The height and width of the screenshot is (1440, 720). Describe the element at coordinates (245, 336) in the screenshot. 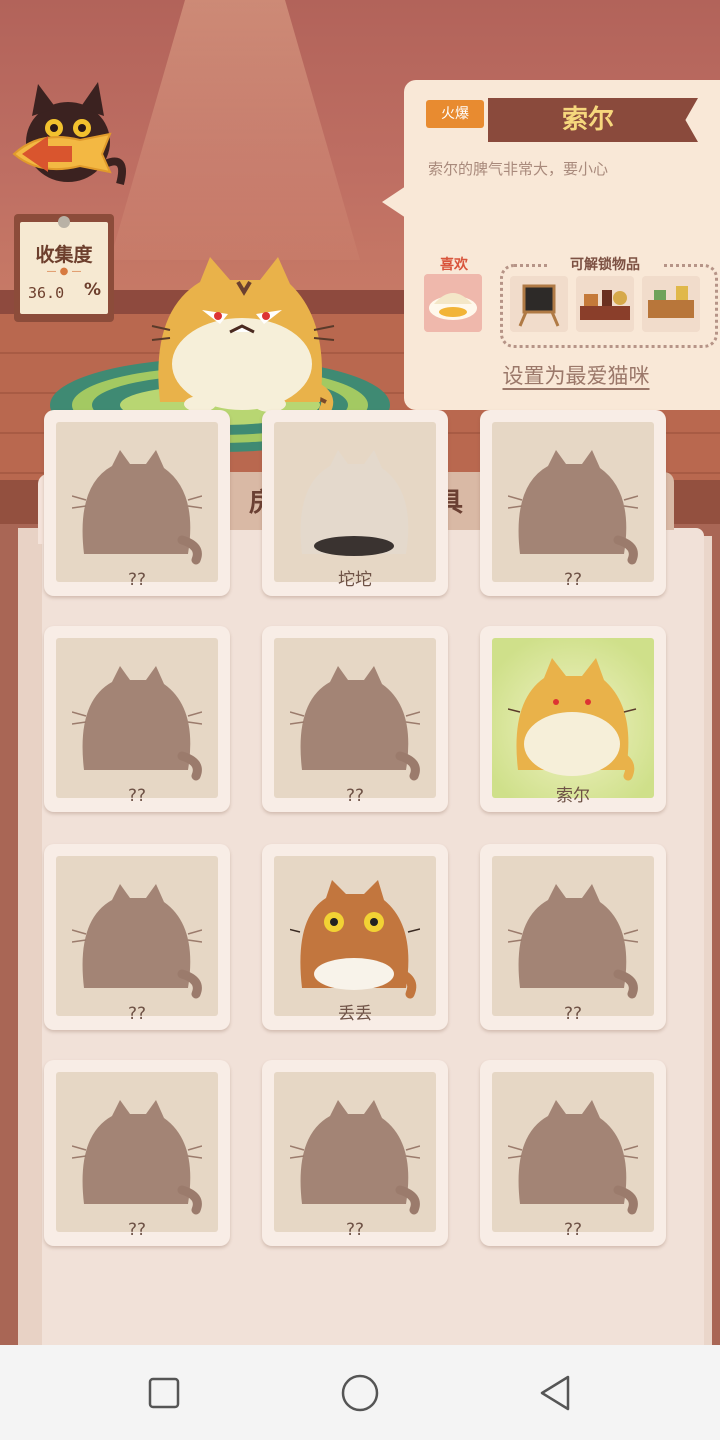

I see `featured-cat-sol` at that location.